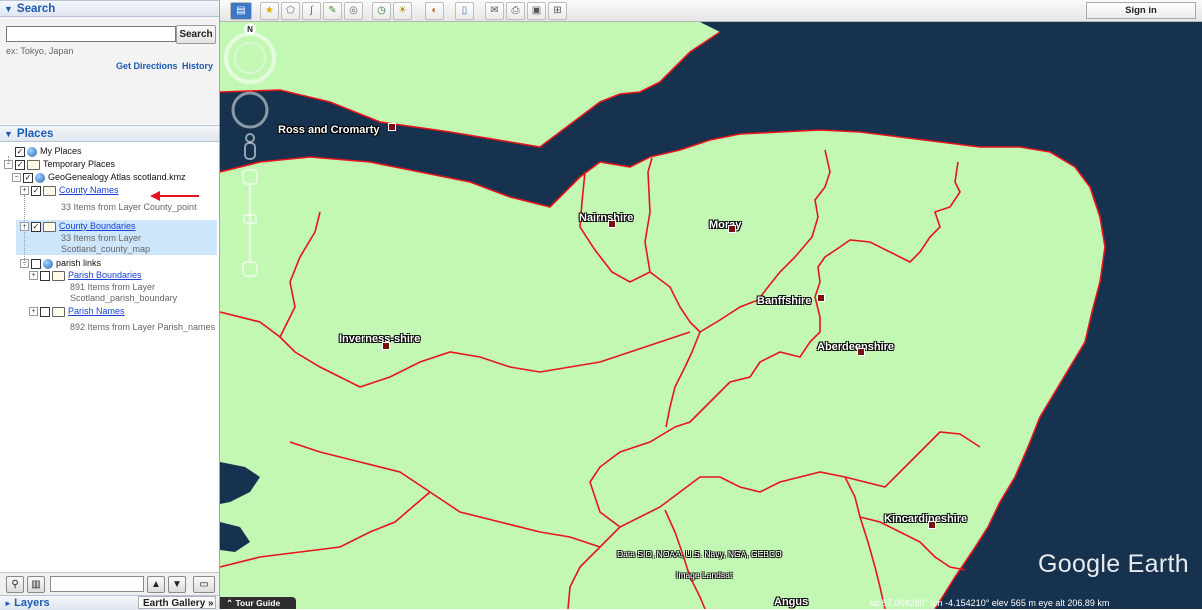 The image size is (1202, 610). I want to click on north-letter: N, so click(250, 29).